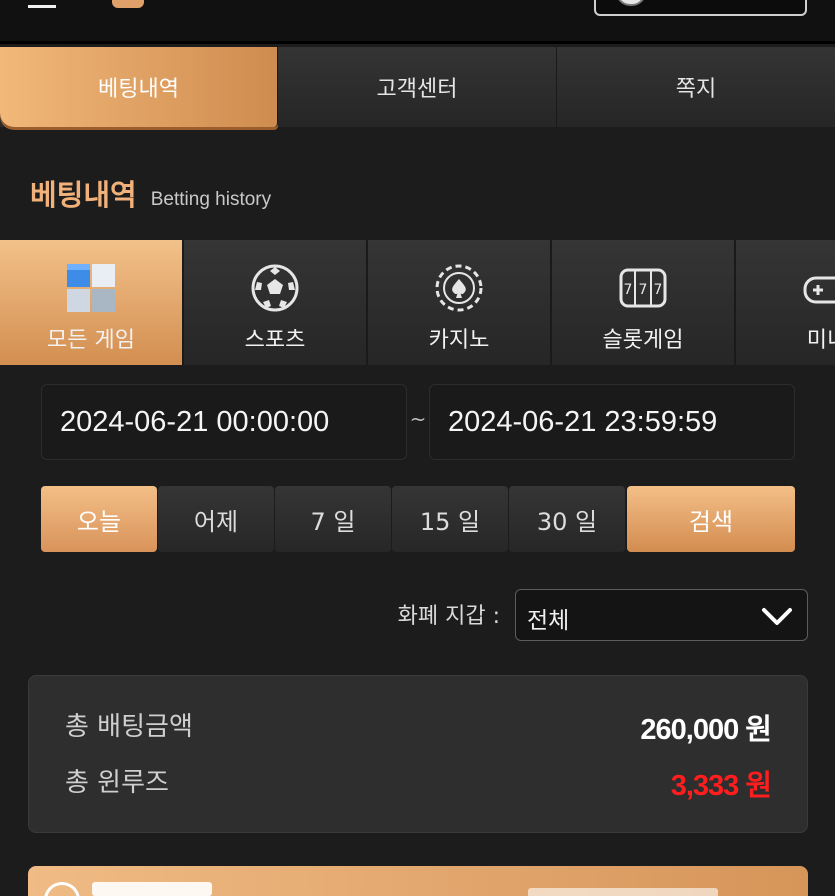  I want to click on total-bet-value: 260,000 원, so click(706, 730).